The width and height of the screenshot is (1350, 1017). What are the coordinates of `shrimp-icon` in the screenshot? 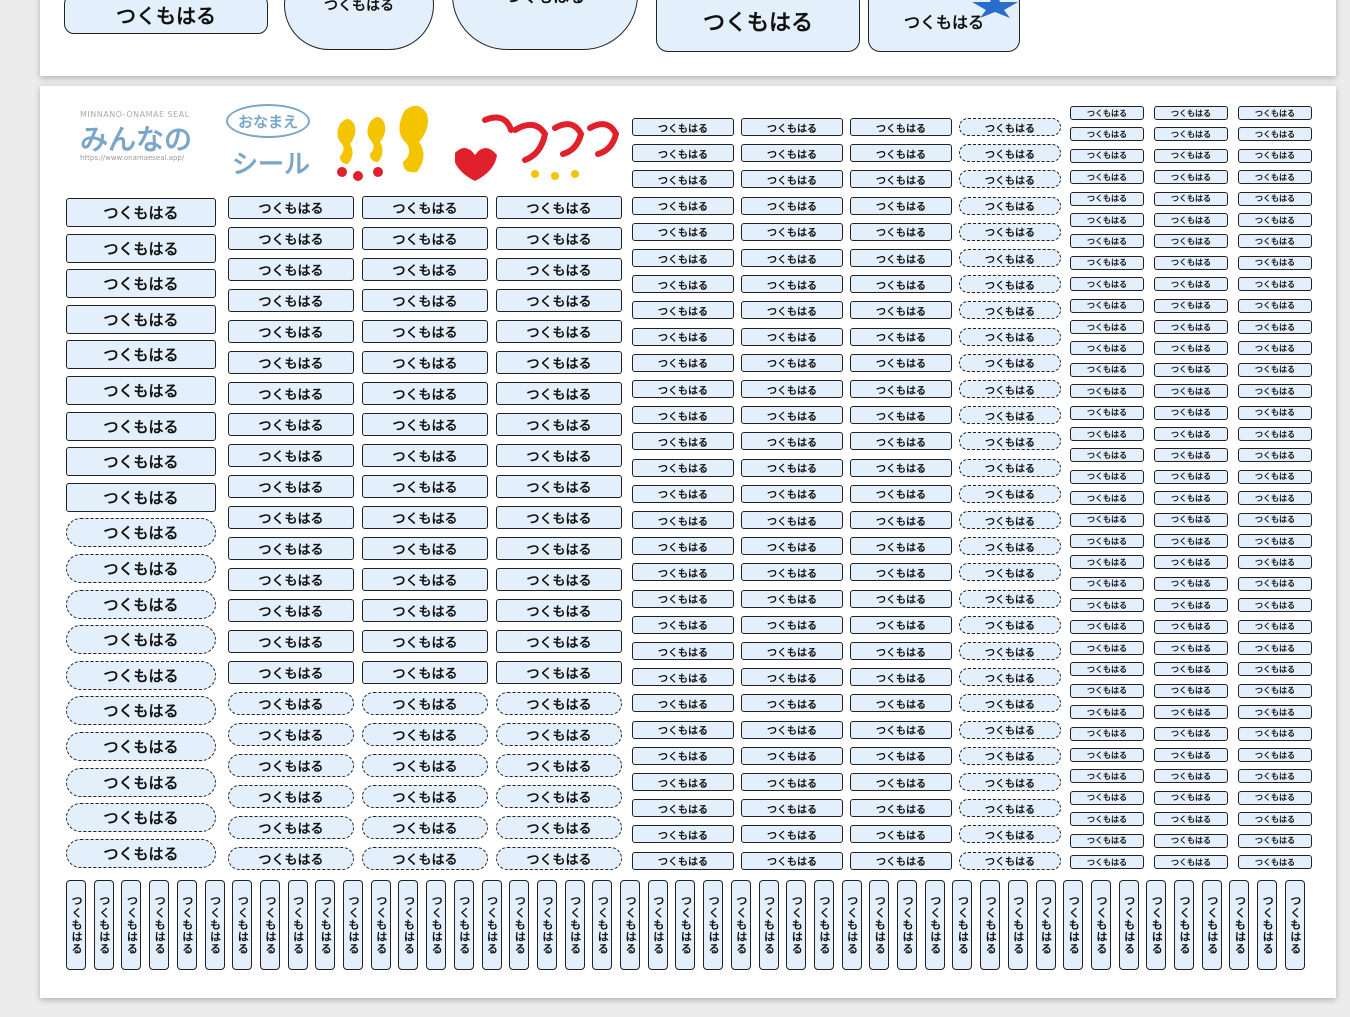 It's located at (537, 147).